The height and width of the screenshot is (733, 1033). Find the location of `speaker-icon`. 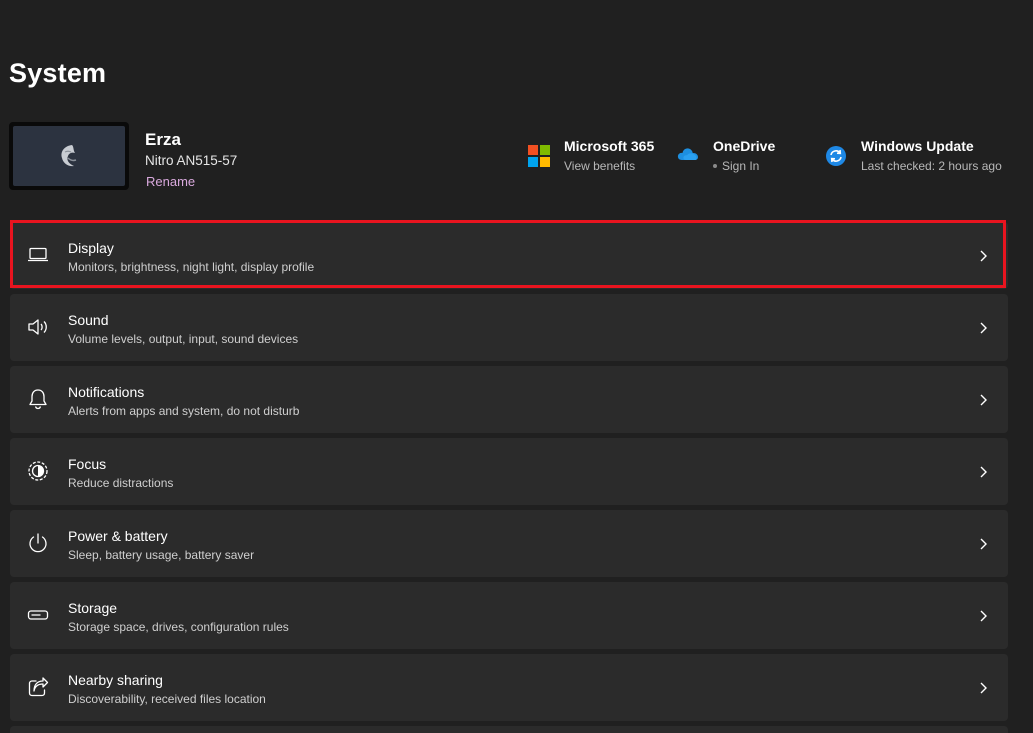

speaker-icon is located at coordinates (38, 327).